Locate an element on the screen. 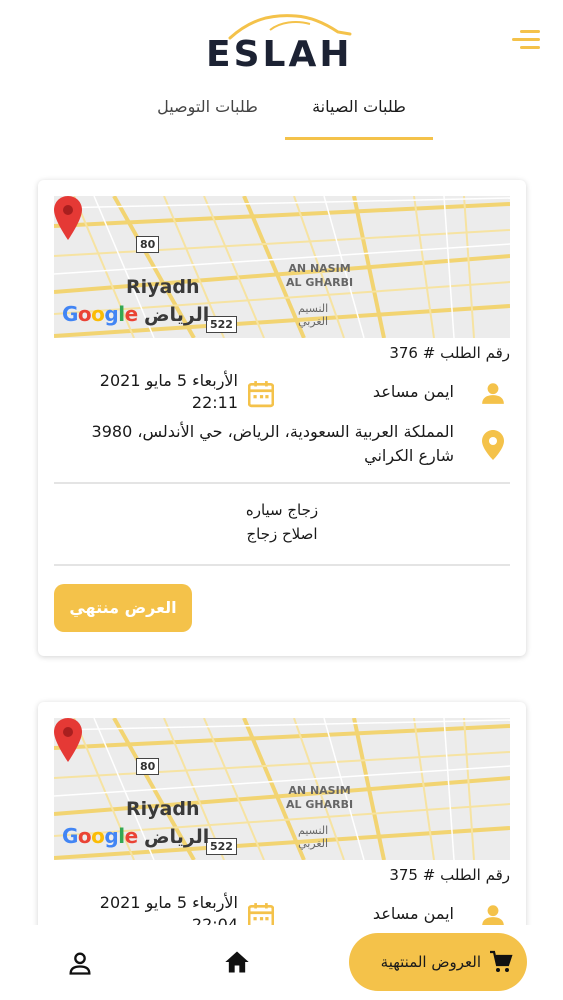 This screenshot has width=563, height=1000. cart-icon is located at coordinates (501, 961).